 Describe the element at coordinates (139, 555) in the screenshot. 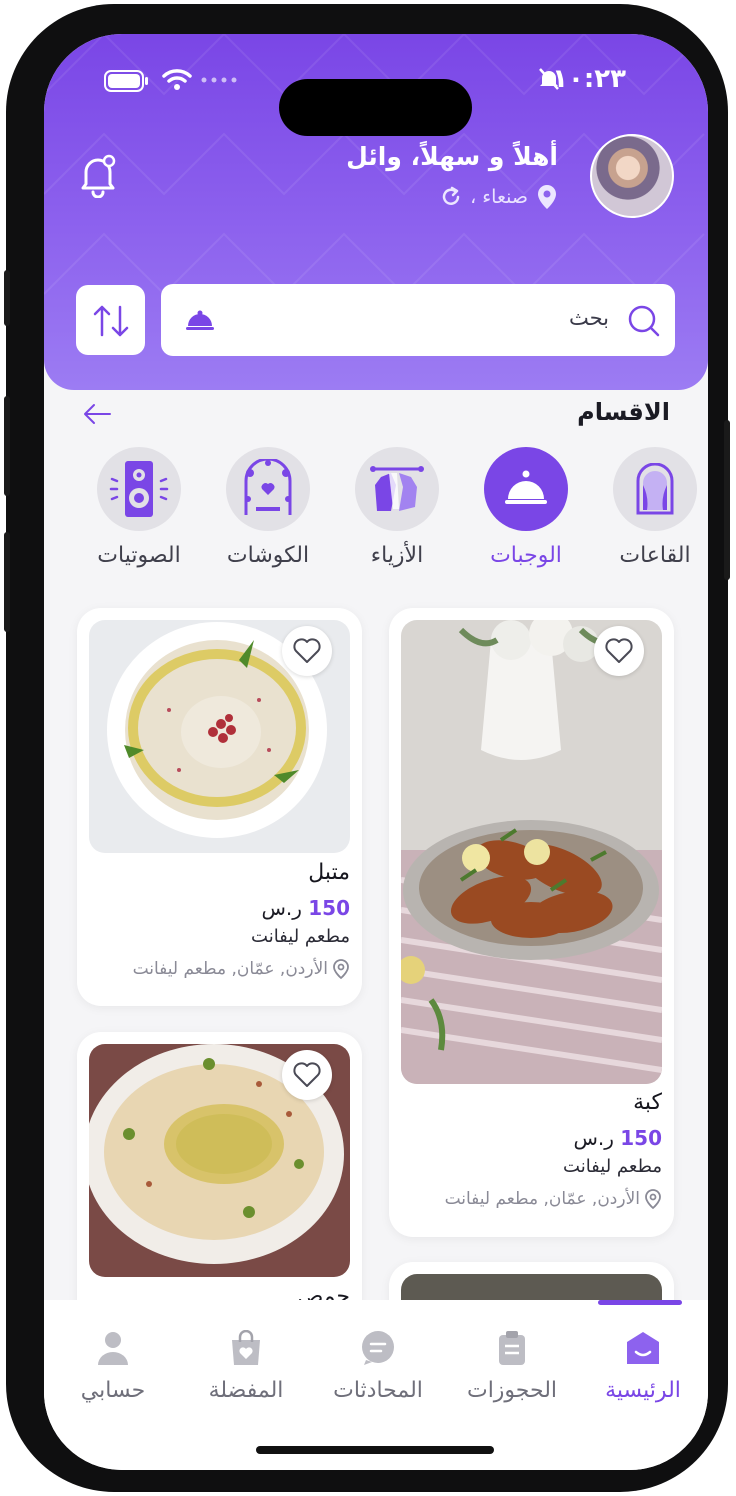

I see `category-label: الصوتيات` at that location.